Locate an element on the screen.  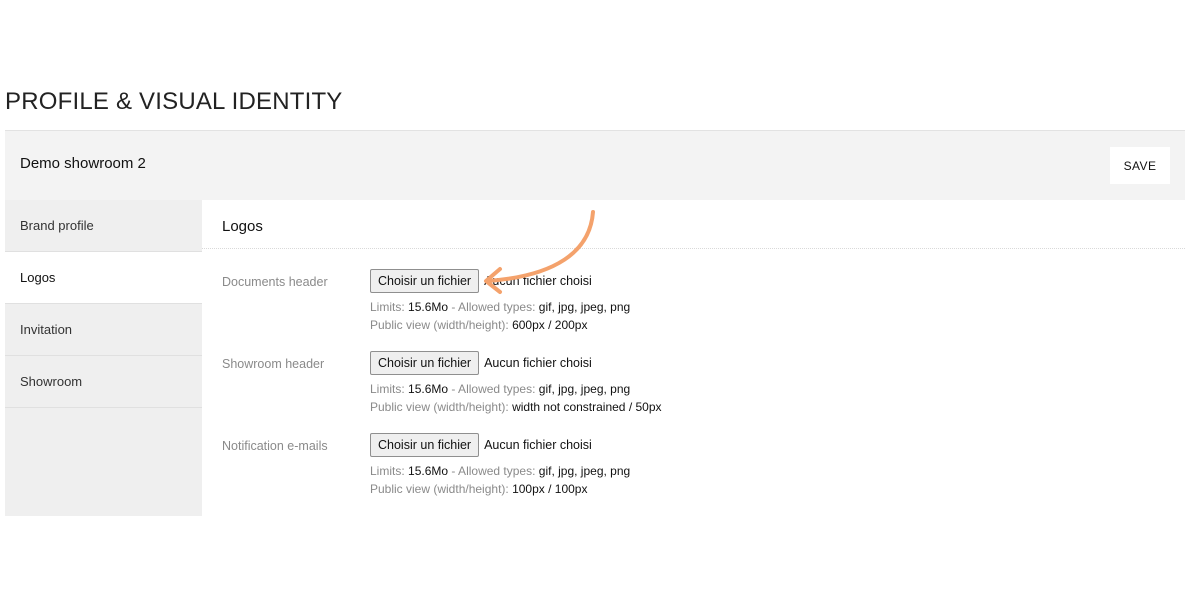
view-value: 600px / 200px is located at coordinates (550, 325).